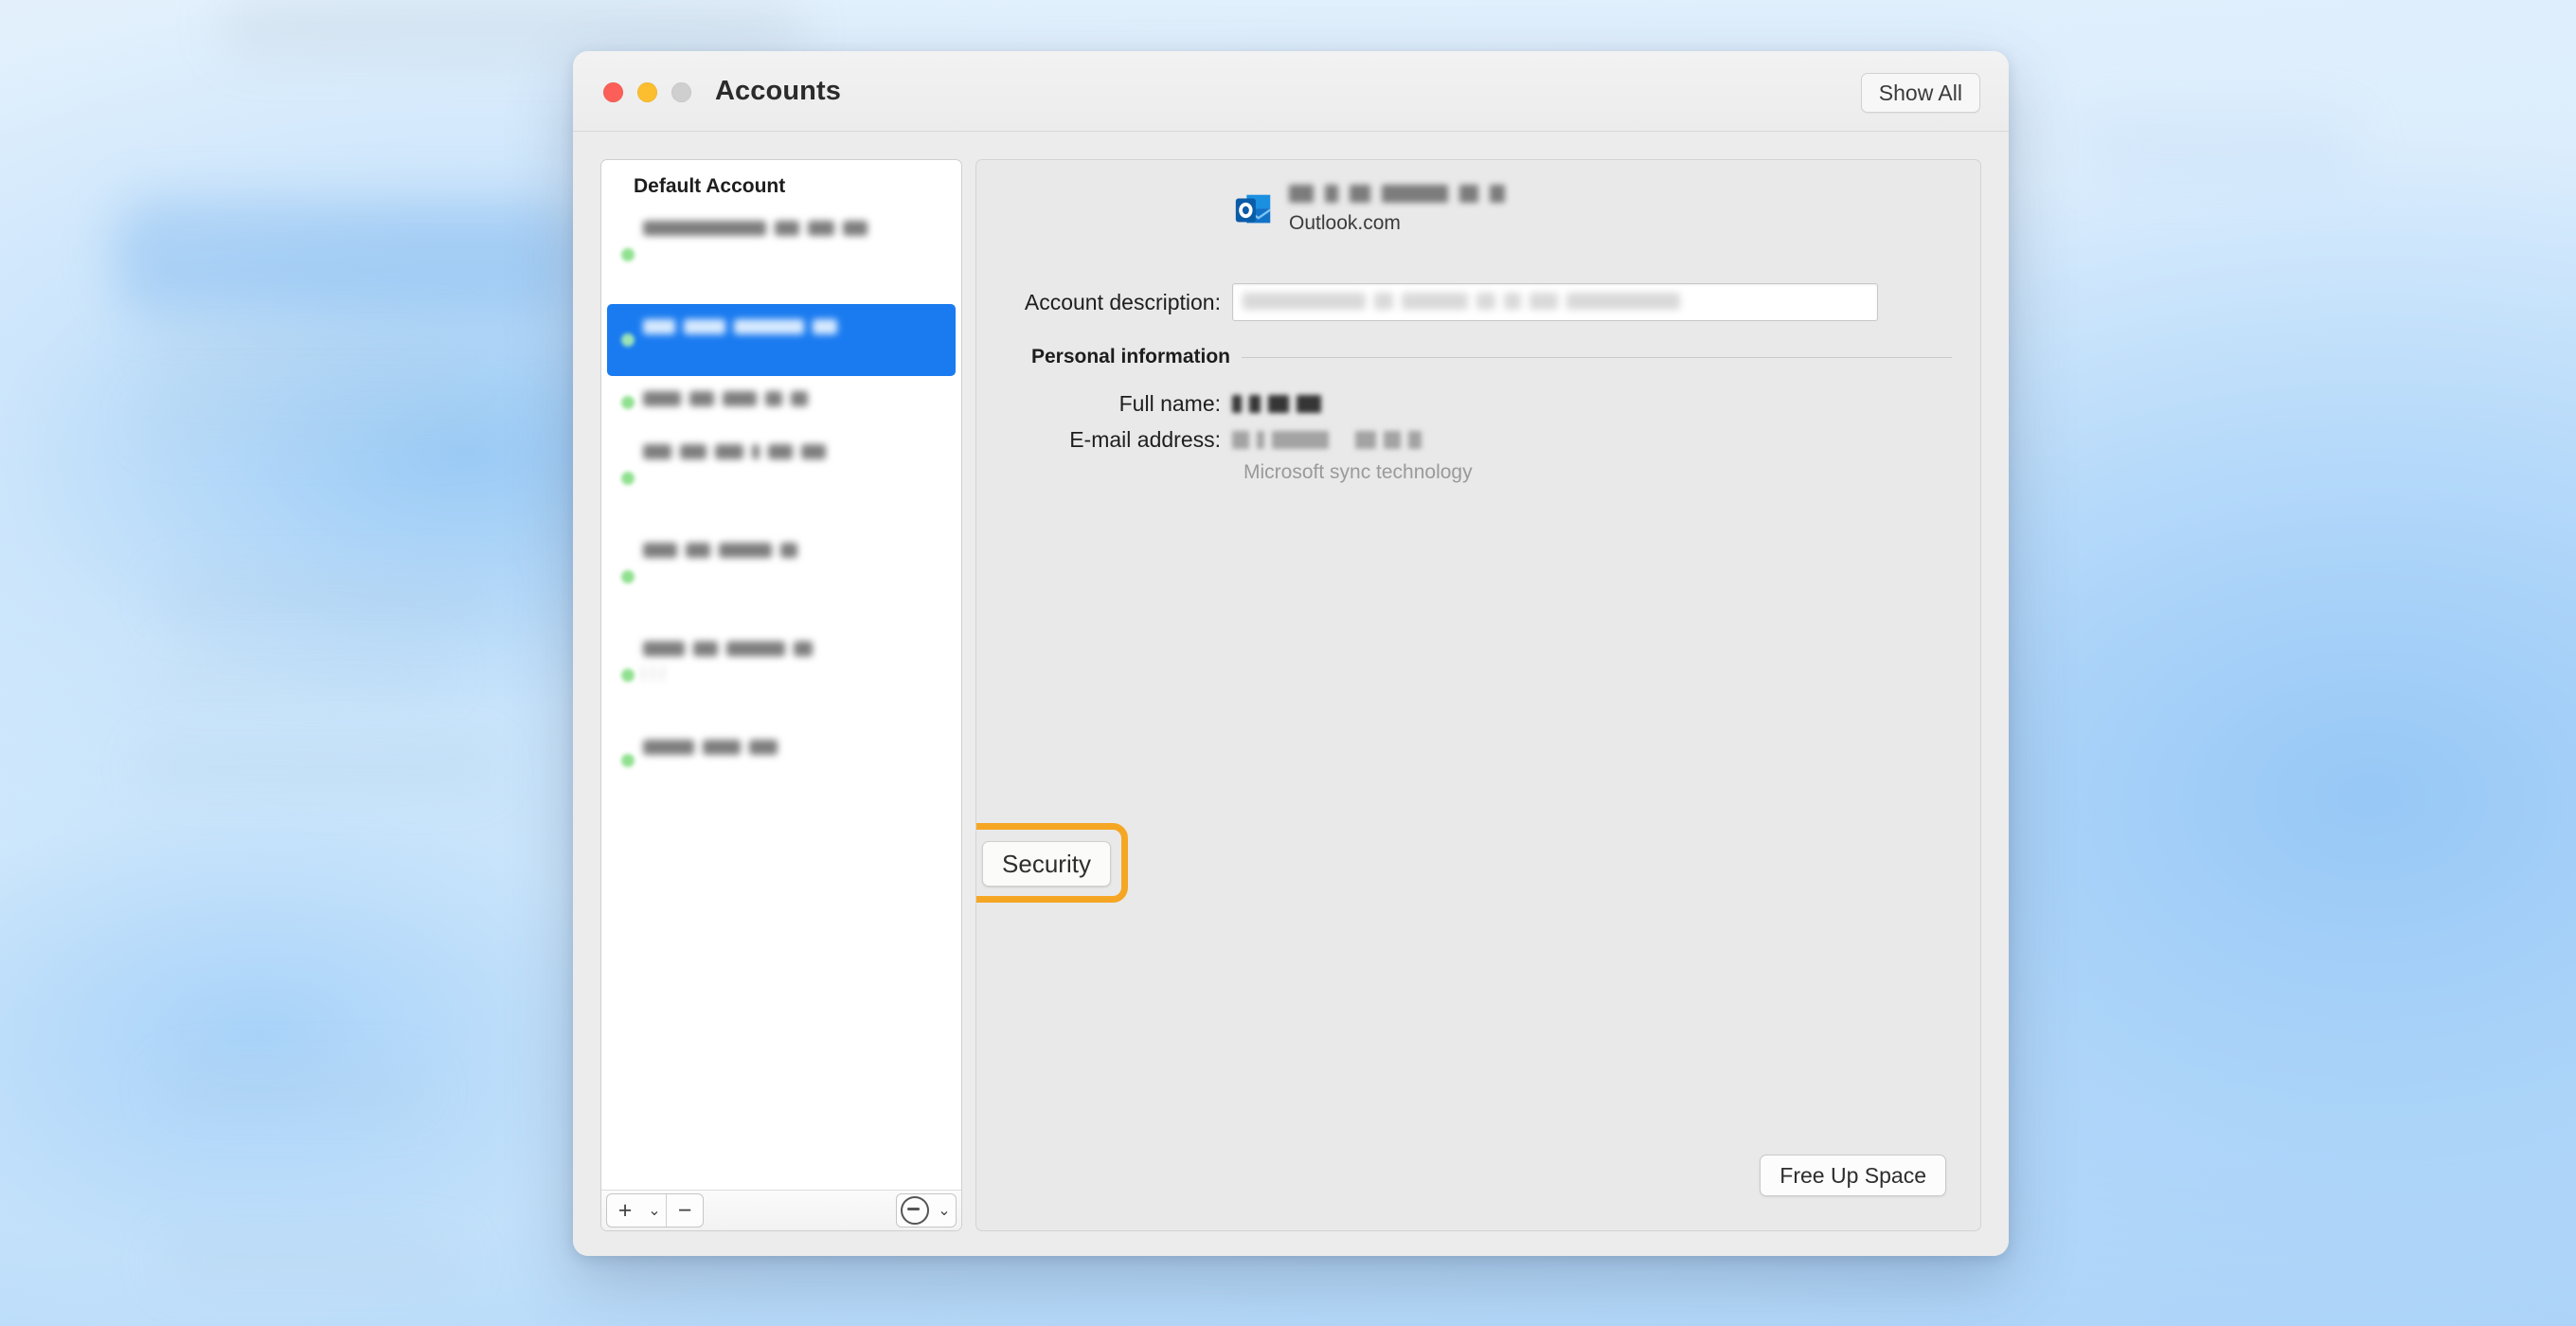 This screenshot has height=1326, width=2576. I want to click on window-title: Accounts, so click(778, 91).